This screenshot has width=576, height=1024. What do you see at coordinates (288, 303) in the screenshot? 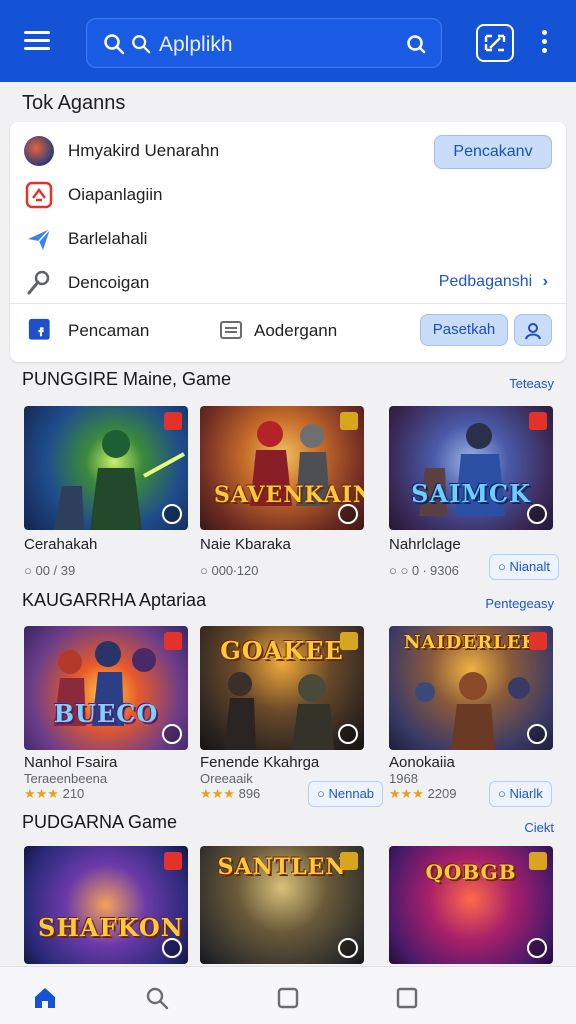
I see `divider` at bounding box center [288, 303].